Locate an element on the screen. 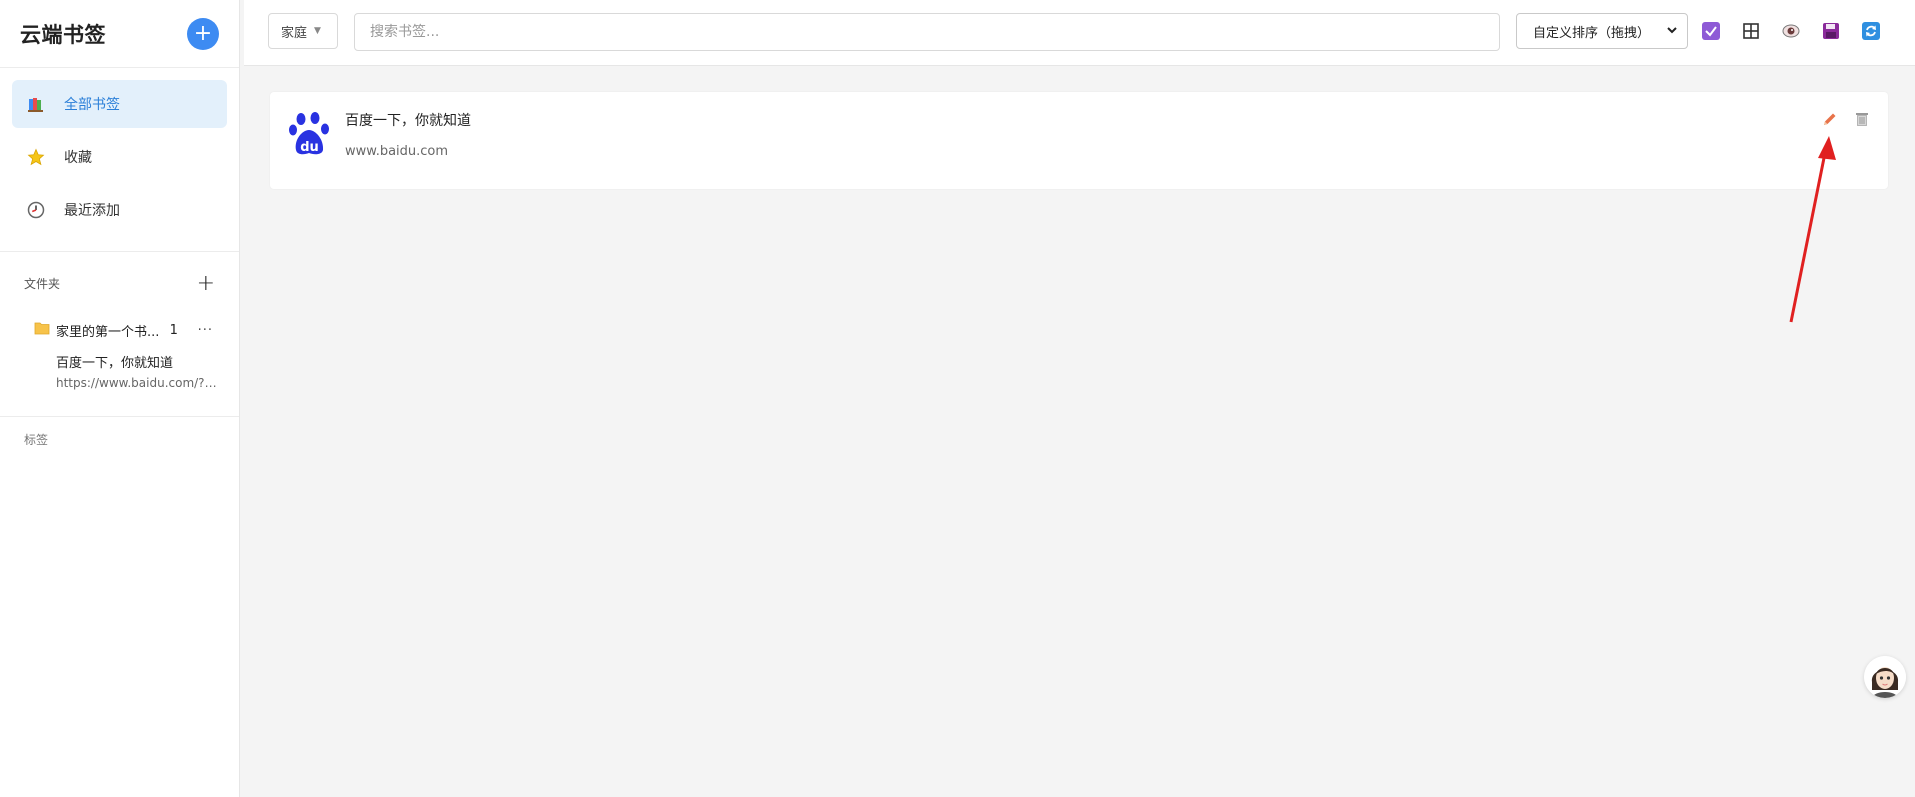 This screenshot has width=1915, height=797. add-bookmark-button: + is located at coordinates (203, 33).